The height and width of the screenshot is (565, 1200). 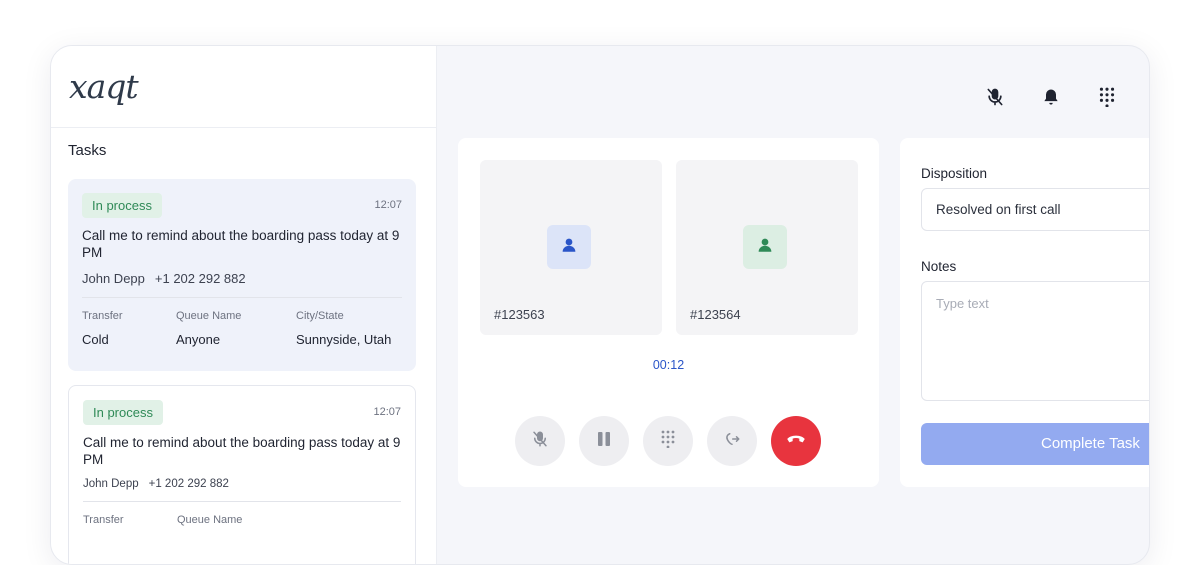 I want to click on disposition-select: Resolved on first call, so click(x=1035, y=209).